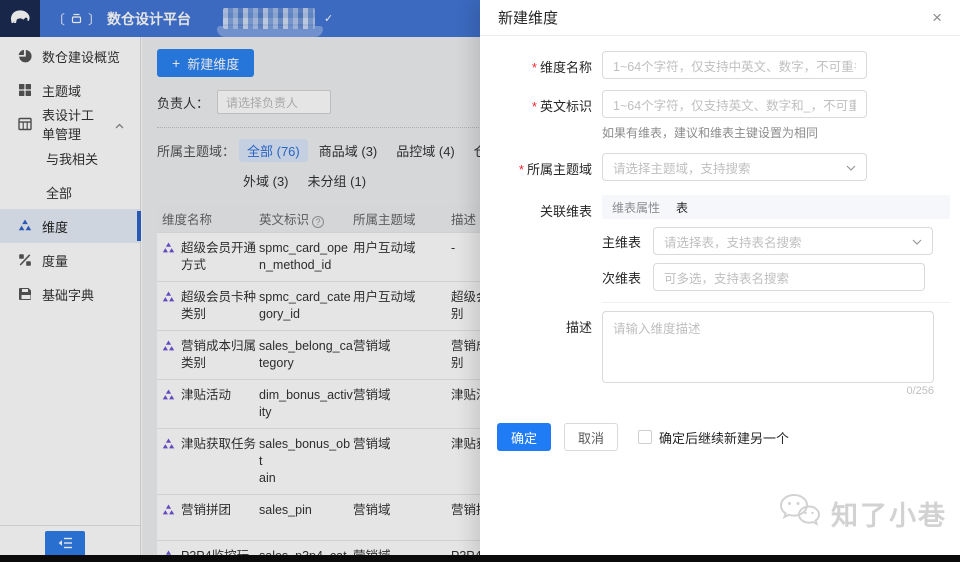 The width and height of the screenshot is (960, 562). What do you see at coordinates (920, 391) in the screenshot?
I see `char-counter: 0/256` at bounding box center [920, 391].